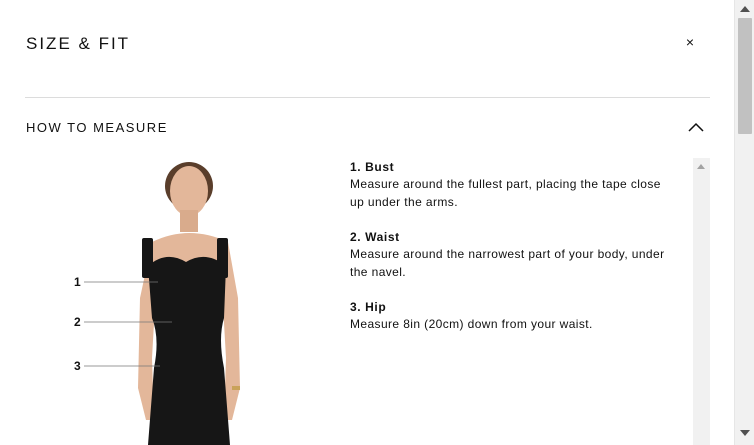 The height and width of the screenshot is (445, 754). Describe the element at coordinates (189, 350) in the screenshot. I see `dress-body` at that location.